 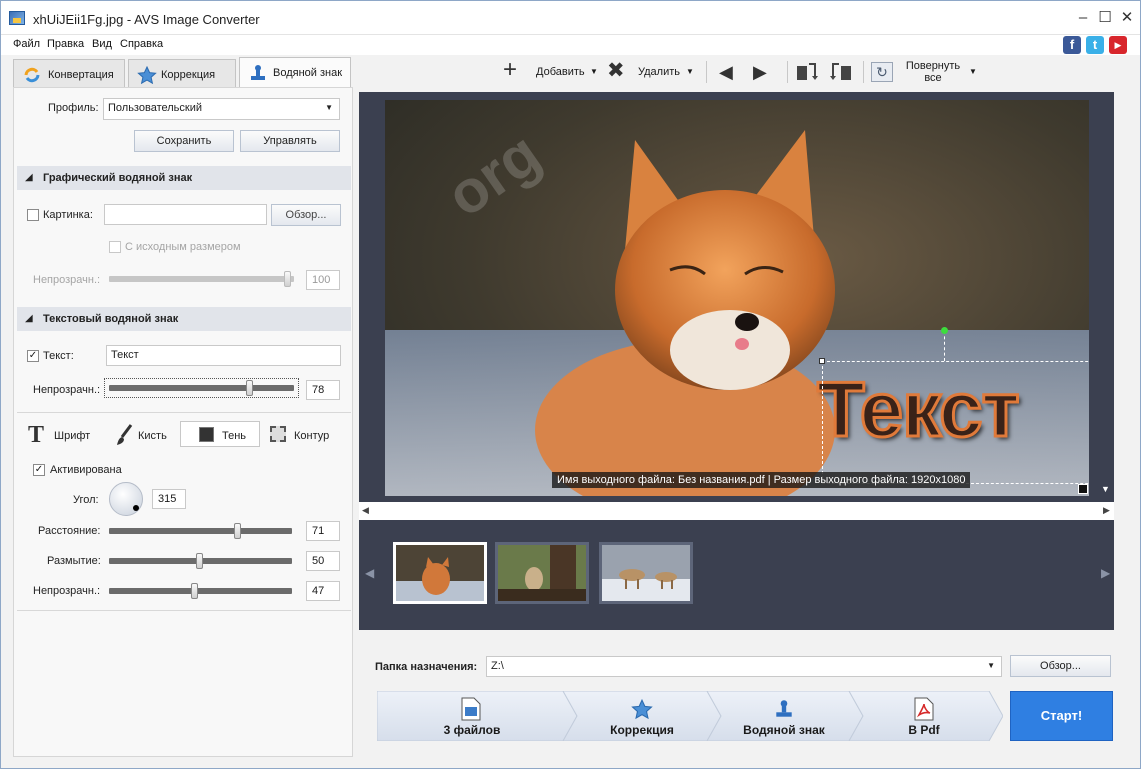 I want to click on menu-edit: Правка, so click(x=65, y=44).